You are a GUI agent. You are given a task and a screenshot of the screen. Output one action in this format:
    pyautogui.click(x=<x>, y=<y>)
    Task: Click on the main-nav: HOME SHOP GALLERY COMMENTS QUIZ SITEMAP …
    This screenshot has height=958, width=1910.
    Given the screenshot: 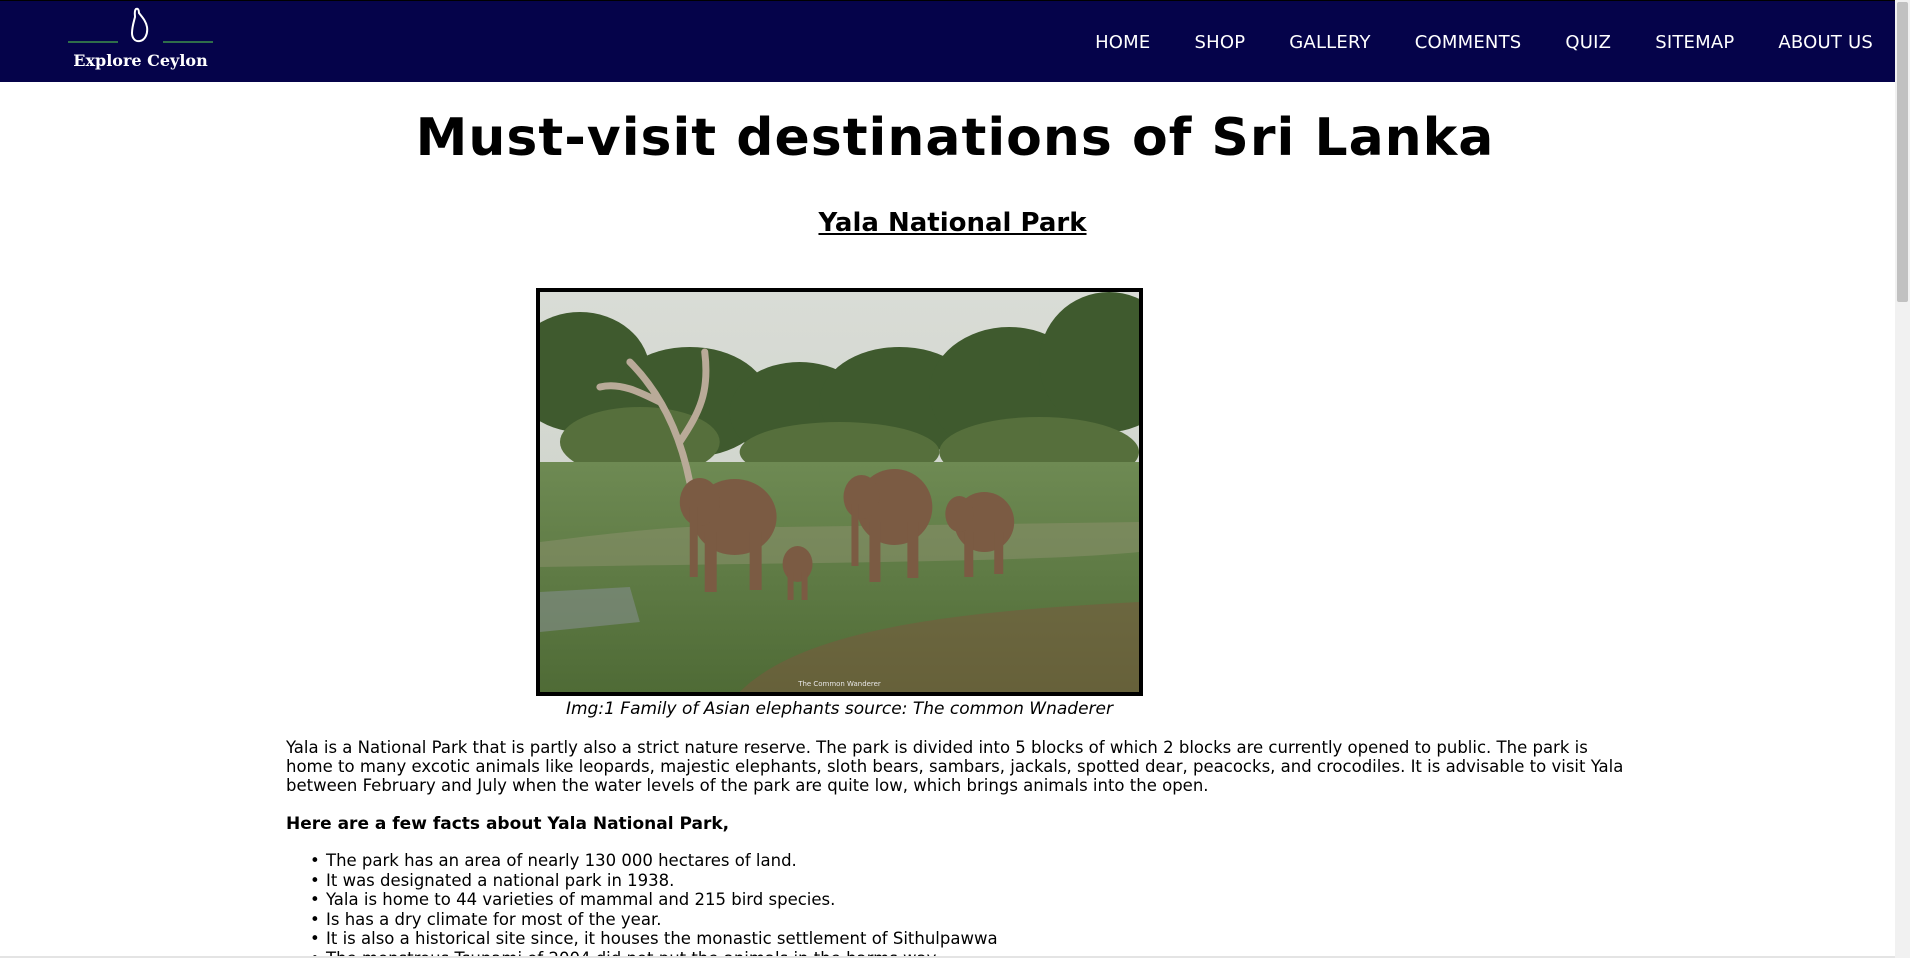 What is the action you would take?
    pyautogui.click(x=1462, y=42)
    